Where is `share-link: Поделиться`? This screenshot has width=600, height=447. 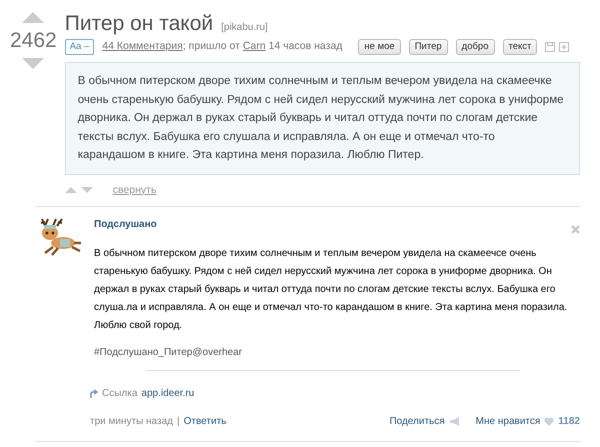 share-link: Поделиться is located at coordinates (417, 421).